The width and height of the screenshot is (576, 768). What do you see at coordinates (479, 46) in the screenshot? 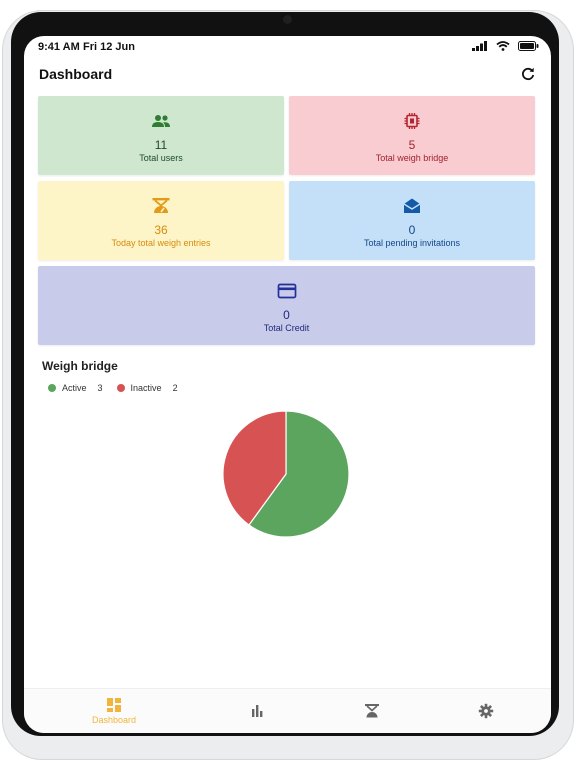
I see `cellular-signal-icon` at bounding box center [479, 46].